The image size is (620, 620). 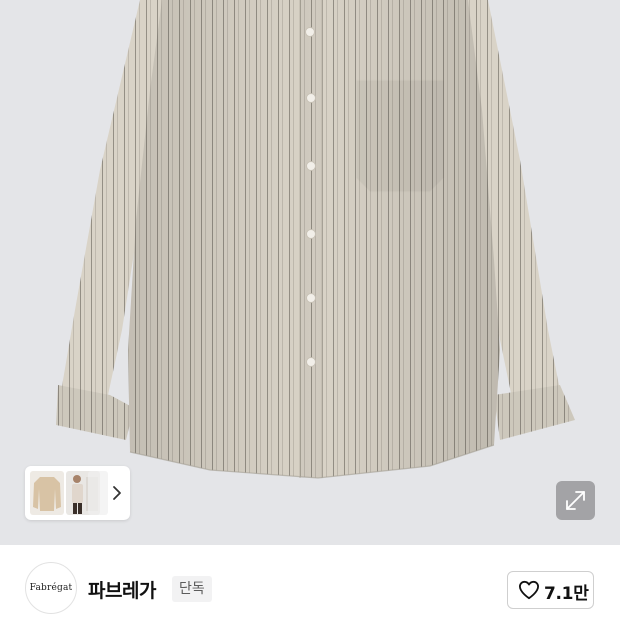 I want to click on expand-diagonal-icon, so click(x=575, y=500).